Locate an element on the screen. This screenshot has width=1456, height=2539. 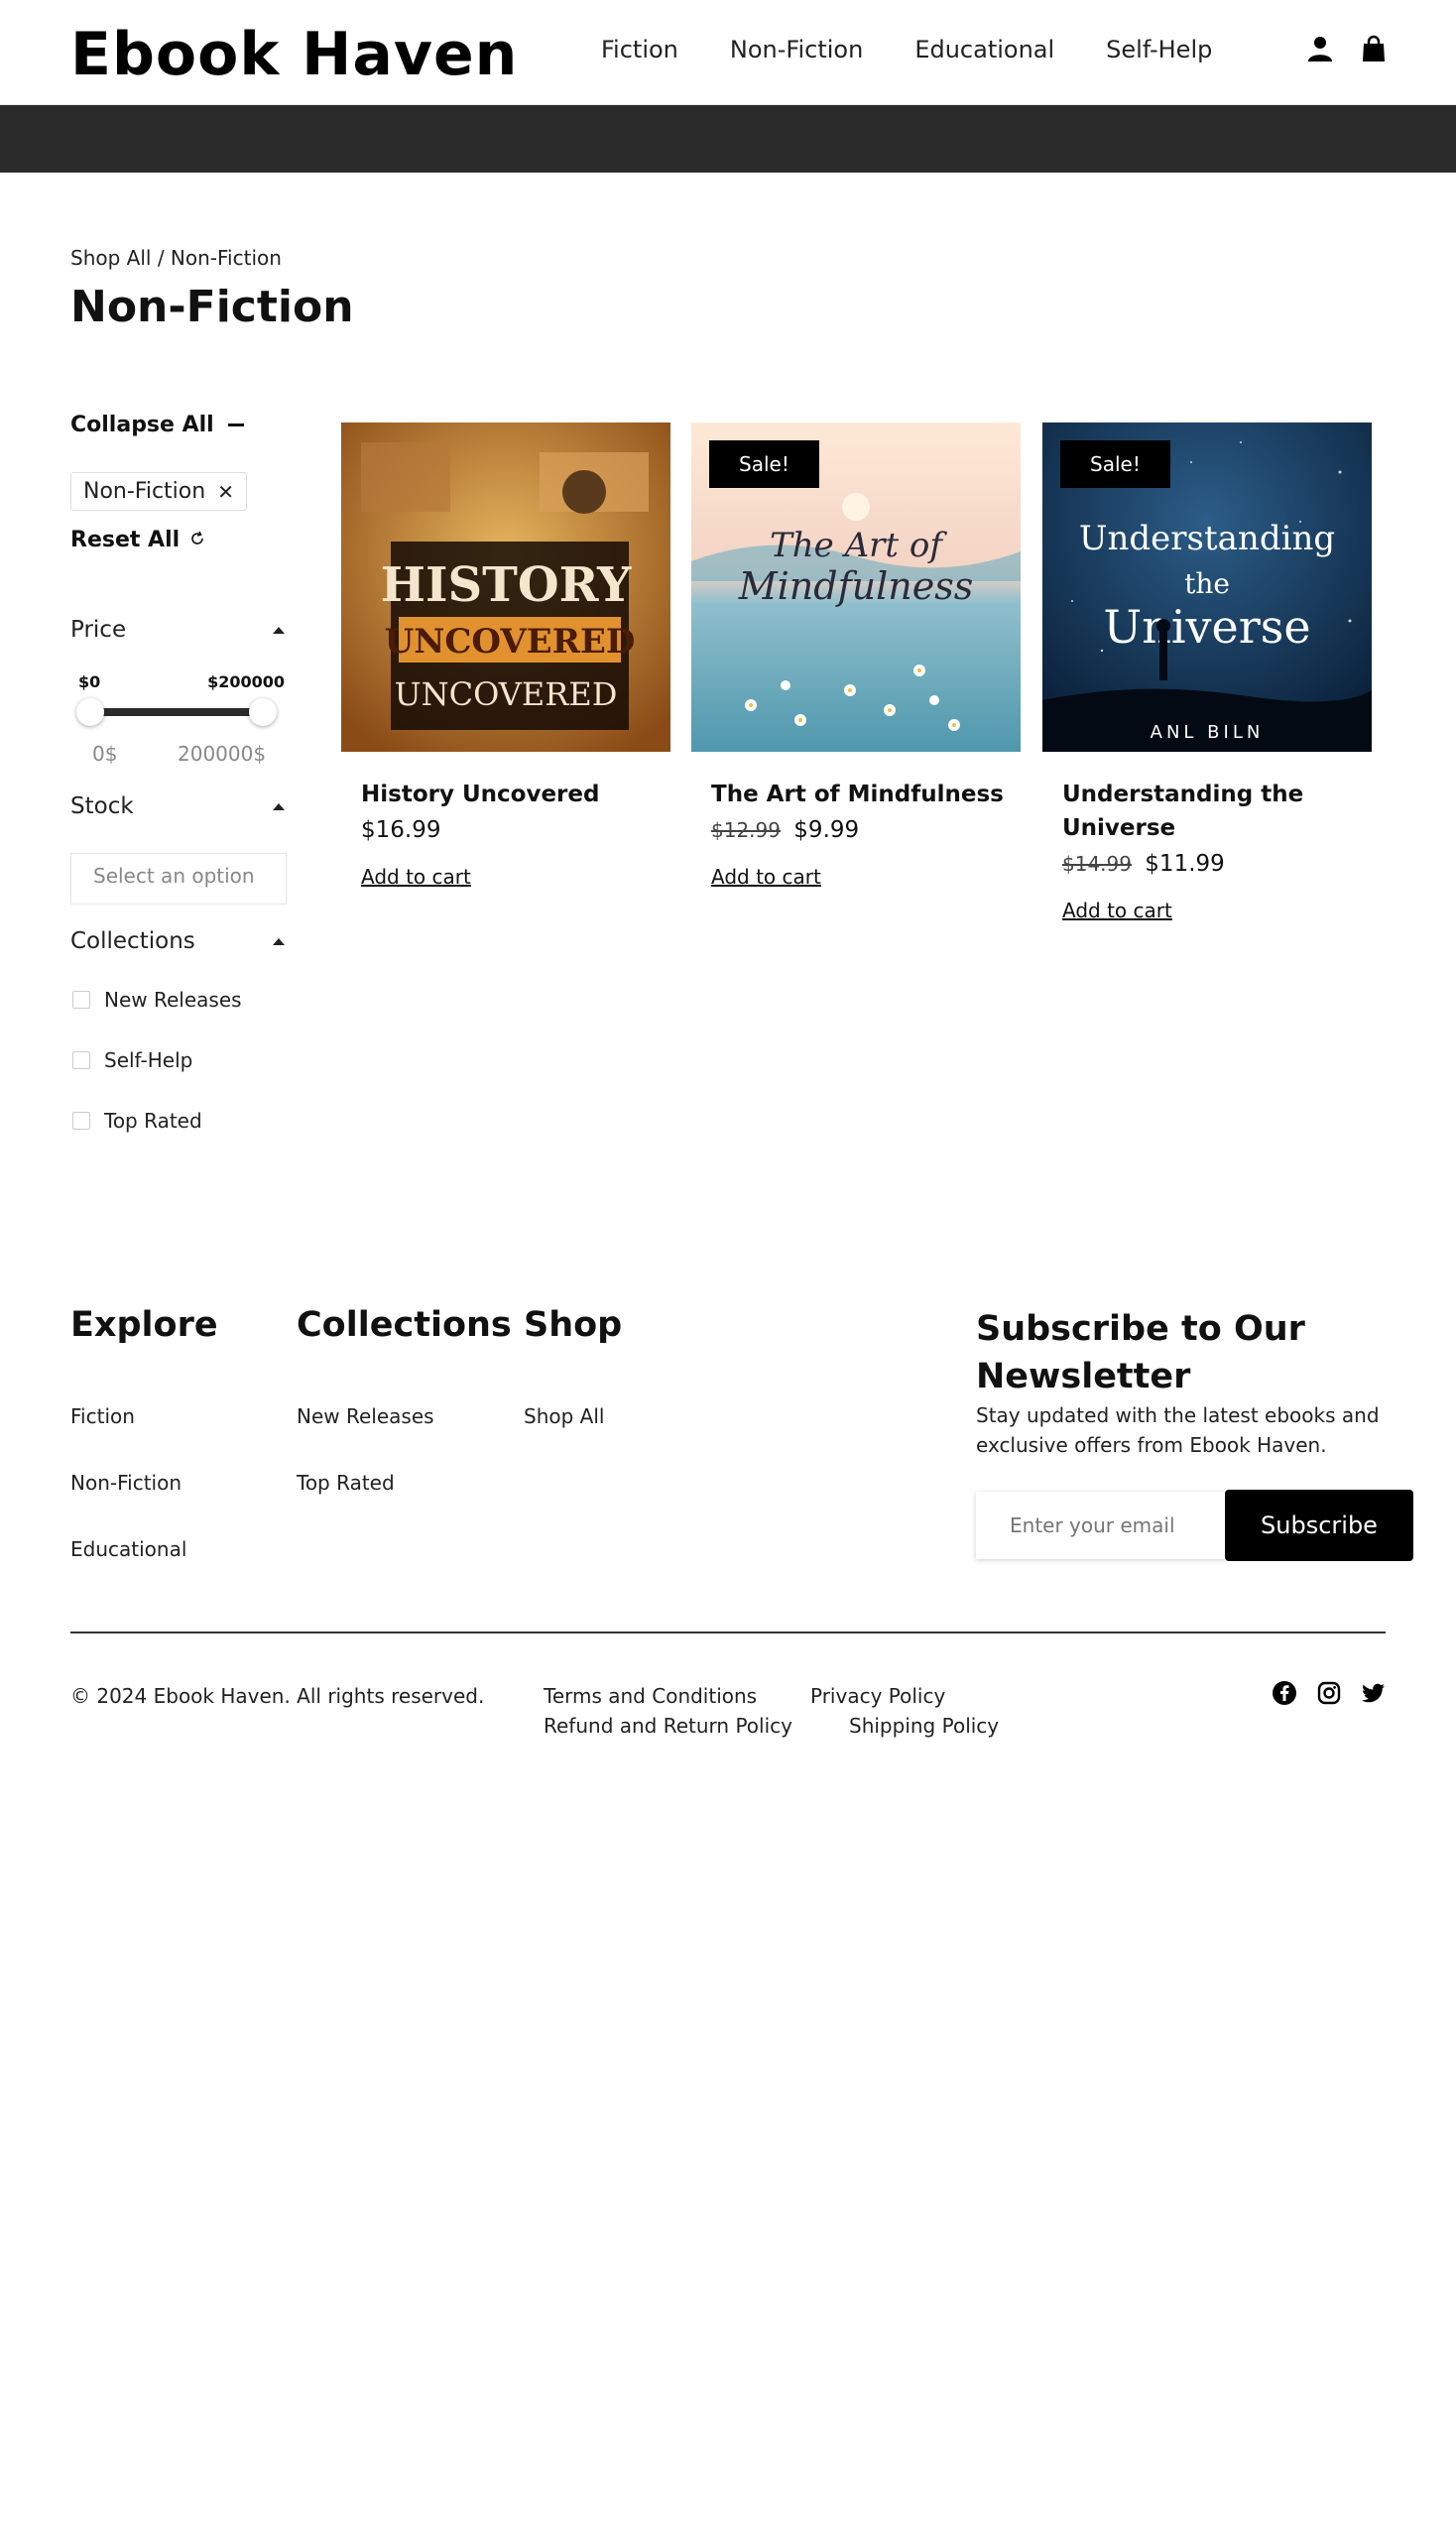
collections-filter-toggle: Collections is located at coordinates (177, 941).